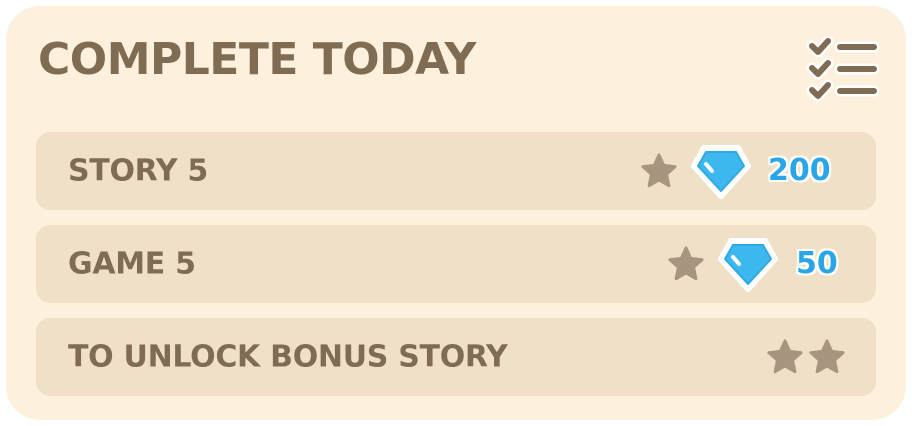  Describe the element at coordinates (288, 357) in the screenshot. I see `task-label: TO UNLOCK BONUS STORY` at that location.